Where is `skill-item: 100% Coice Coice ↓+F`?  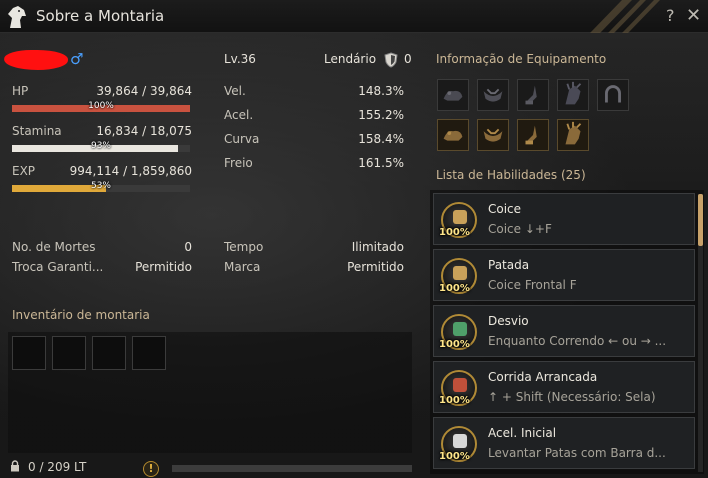 skill-item: 100% Coice Coice ↓+F is located at coordinates (564, 219).